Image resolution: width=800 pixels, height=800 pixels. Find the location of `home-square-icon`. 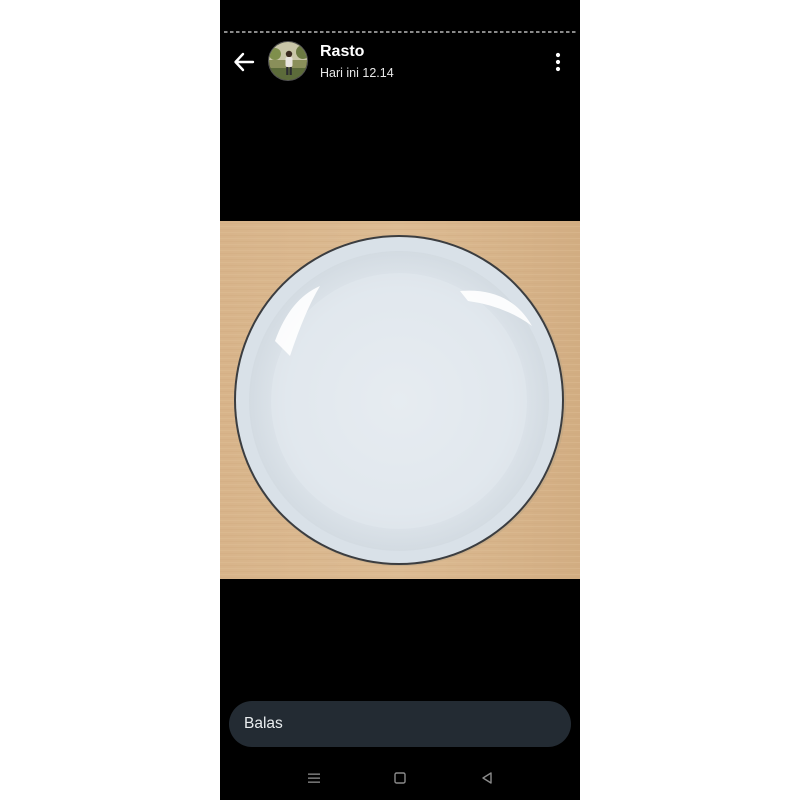

home-square-icon is located at coordinates (400, 778).